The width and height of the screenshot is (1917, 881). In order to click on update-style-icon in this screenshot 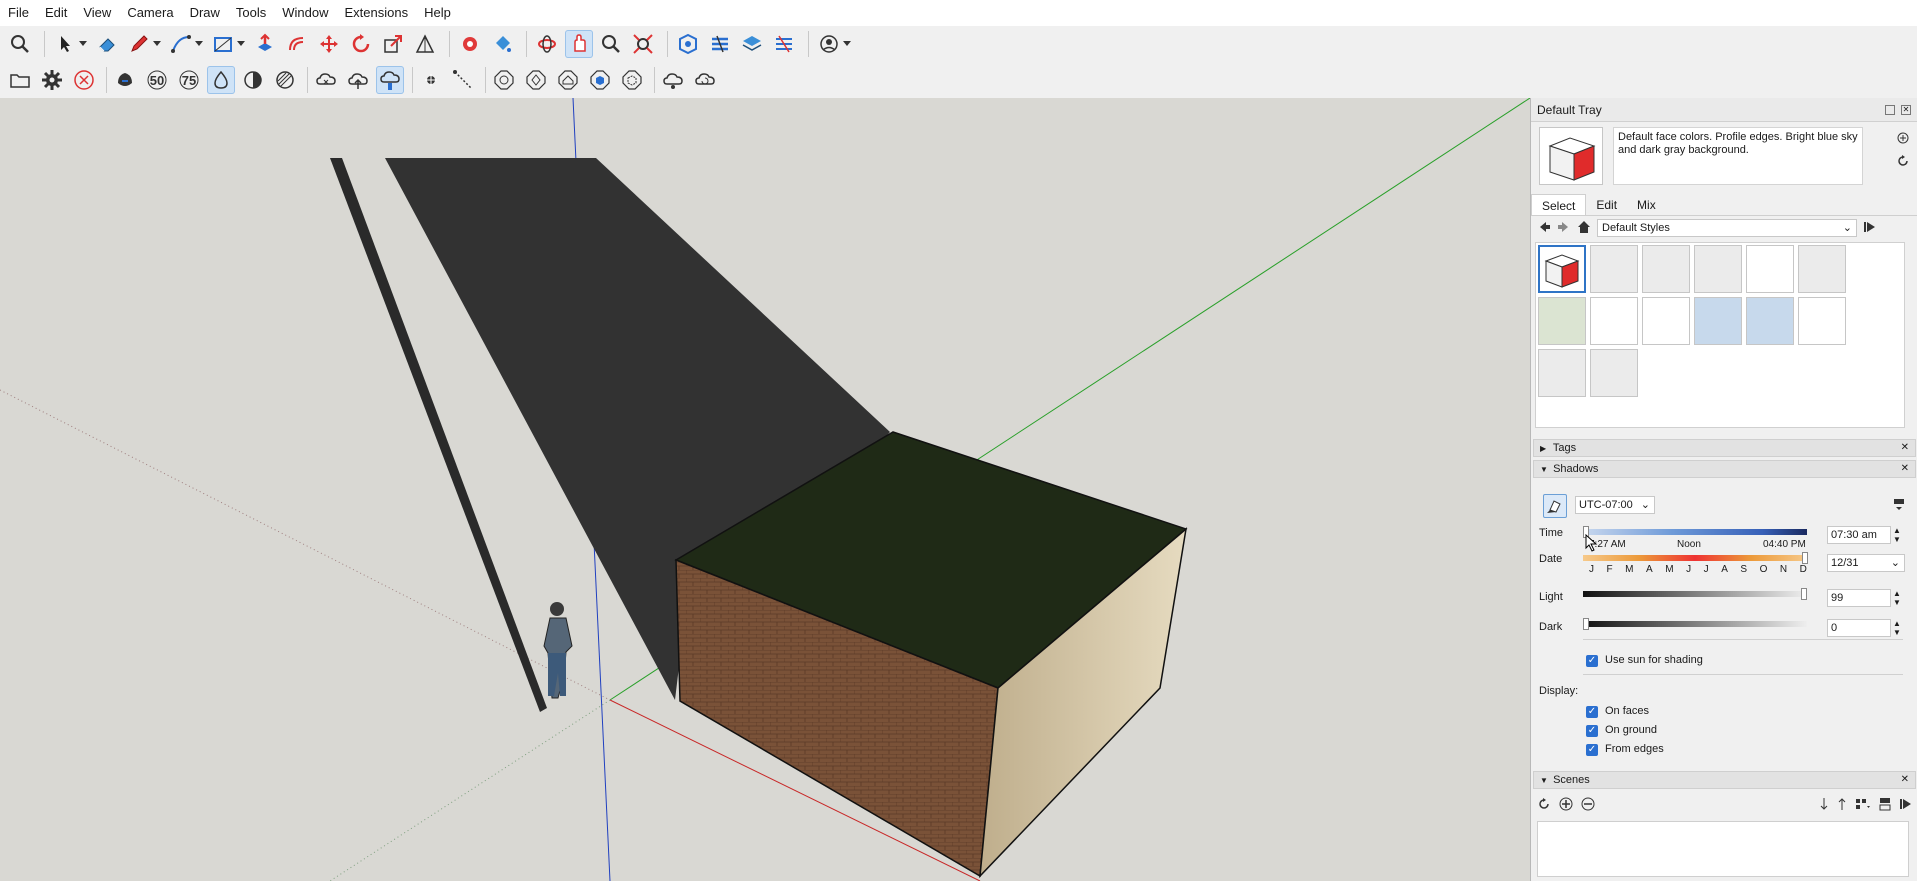, I will do `click(1903, 162)`.